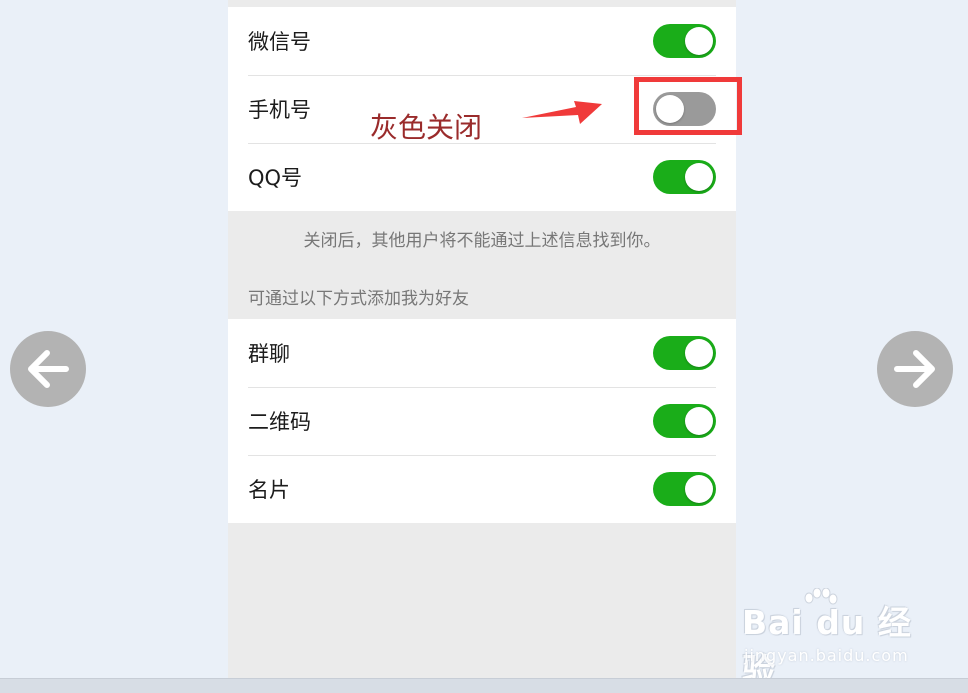 The height and width of the screenshot is (693, 968). I want to click on group-chat-toggle, so click(684, 353).